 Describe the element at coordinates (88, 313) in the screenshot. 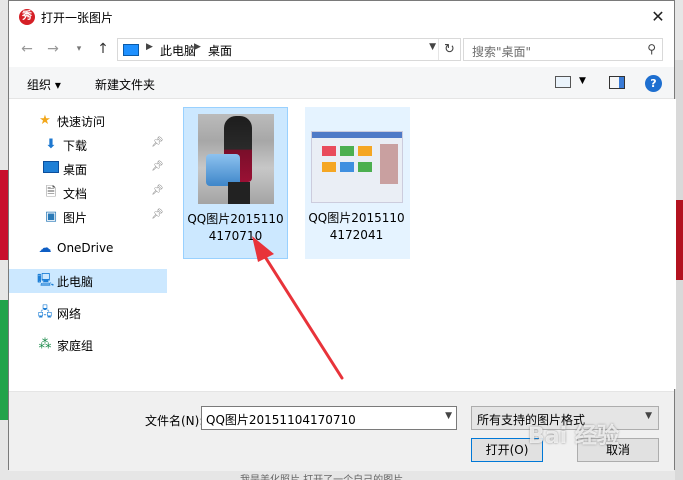

I see `sidebar-item-network: 🖧 网络` at that location.